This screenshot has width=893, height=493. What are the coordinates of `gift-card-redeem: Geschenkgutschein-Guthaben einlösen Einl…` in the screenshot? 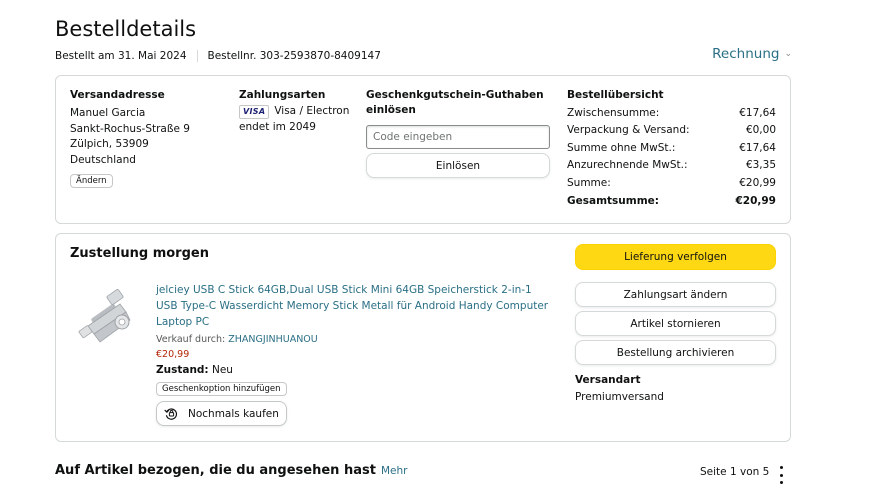 It's located at (459, 133).